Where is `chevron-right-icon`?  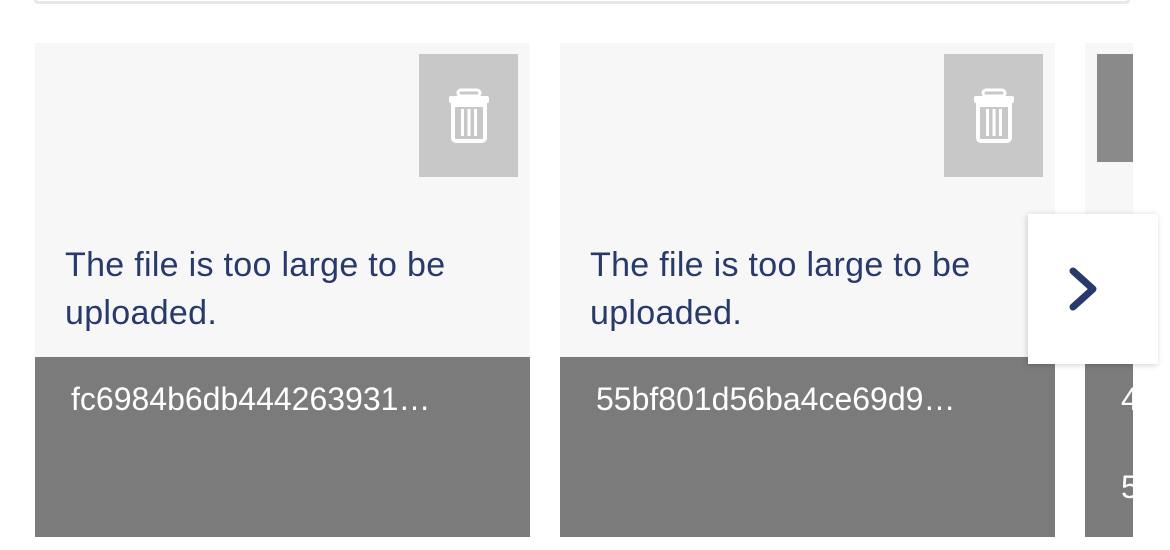
chevron-right-icon is located at coordinates (1083, 289).